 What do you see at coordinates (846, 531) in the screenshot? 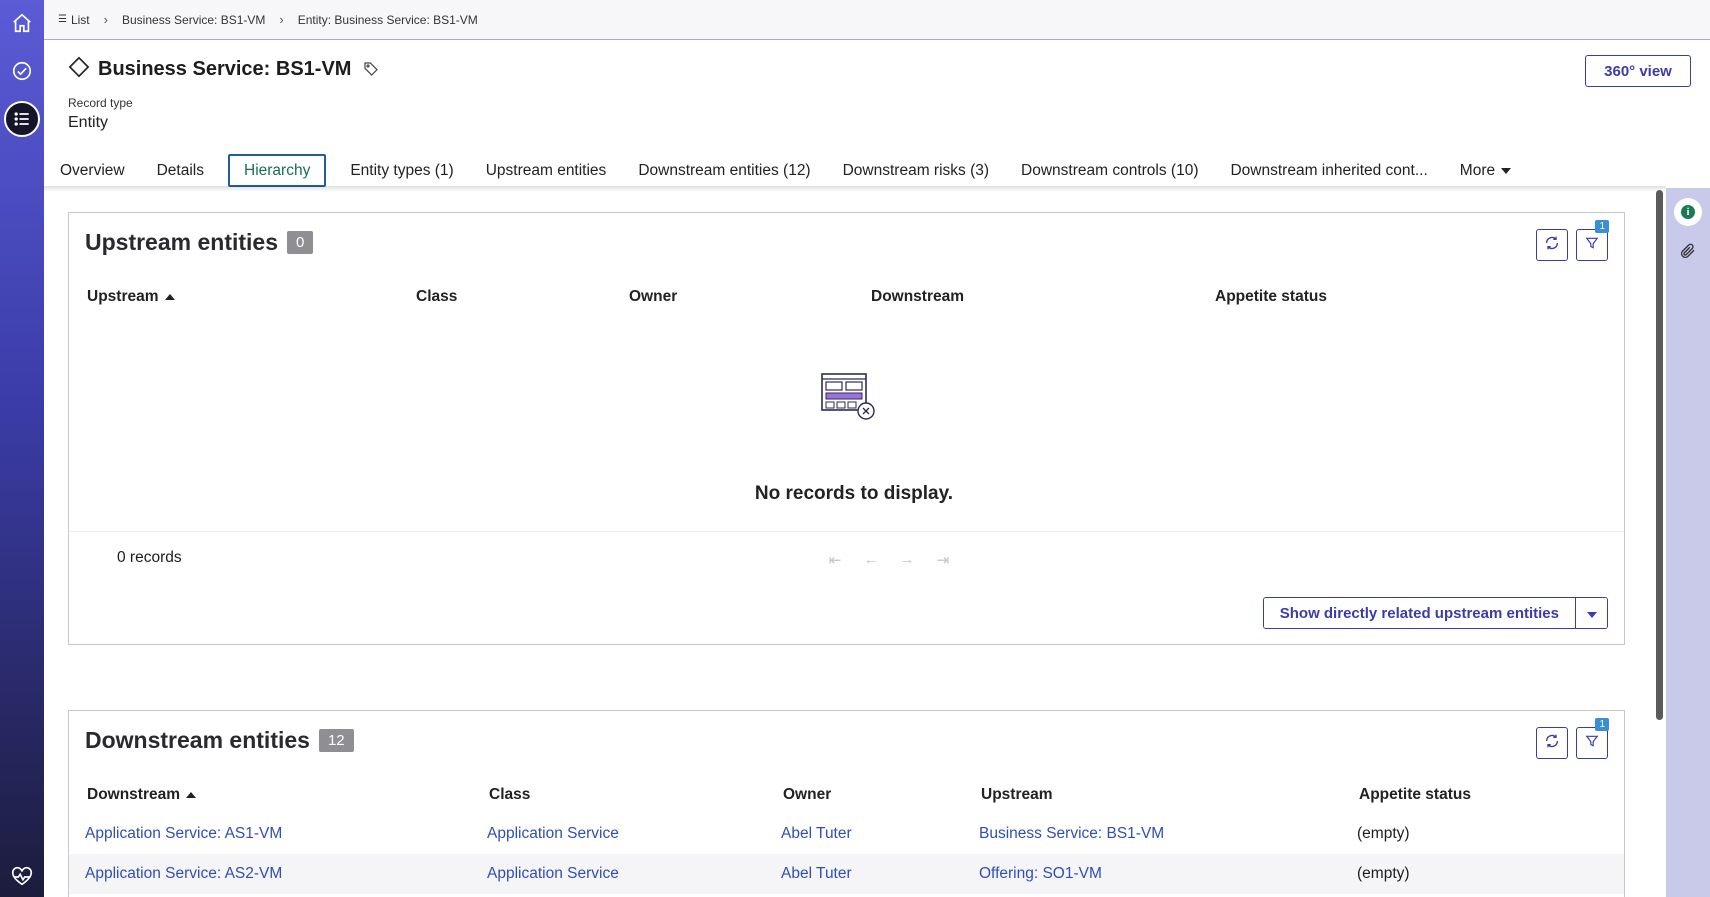
I see `divider` at bounding box center [846, 531].